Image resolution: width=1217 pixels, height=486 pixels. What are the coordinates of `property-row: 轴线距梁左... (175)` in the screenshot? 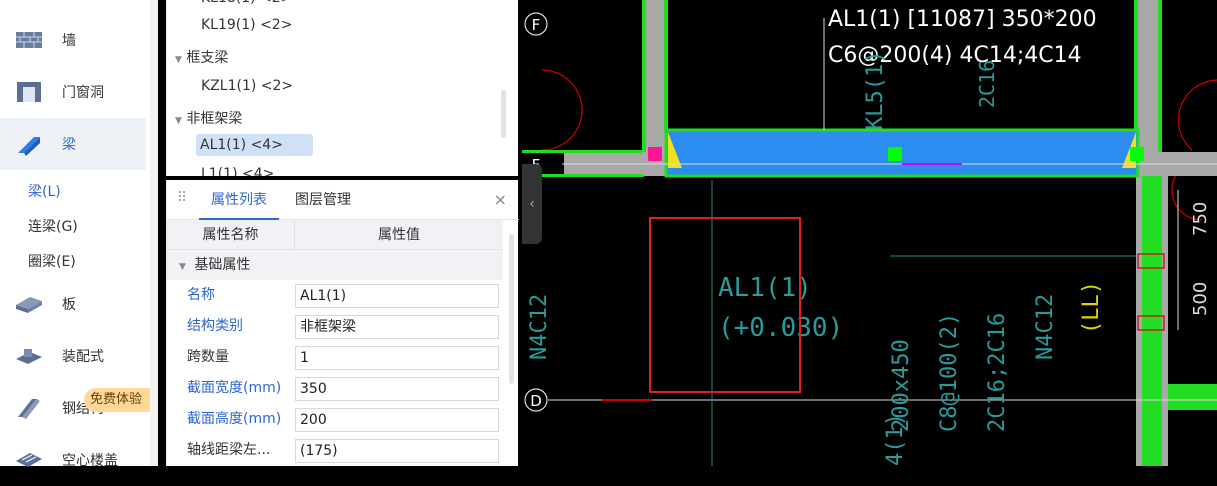 It's located at (335, 450).